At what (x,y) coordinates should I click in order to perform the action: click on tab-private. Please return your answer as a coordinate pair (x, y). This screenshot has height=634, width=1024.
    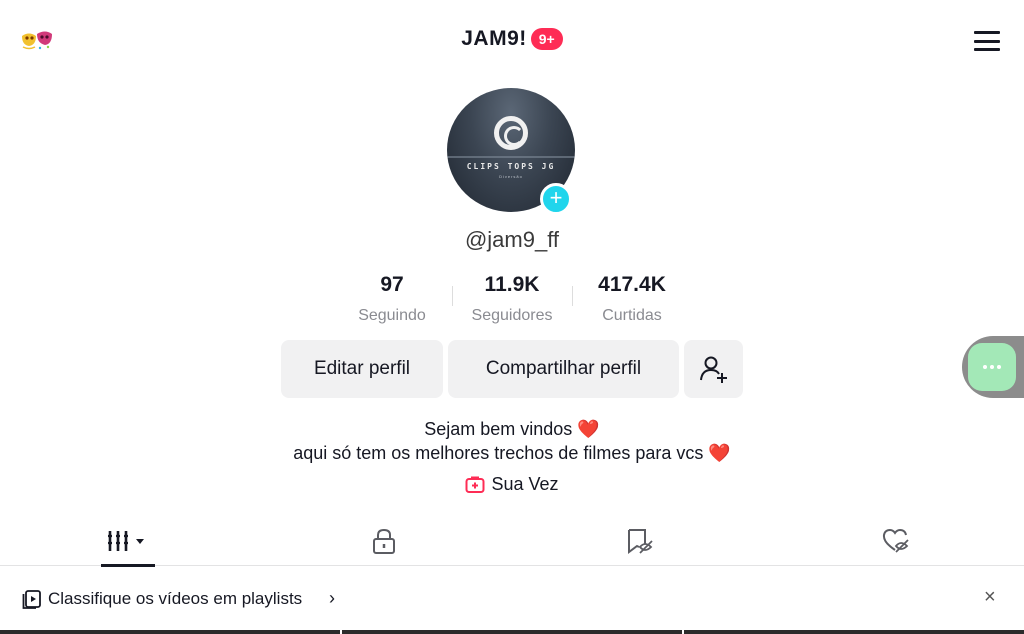
    Looking at the image, I should click on (384, 540).